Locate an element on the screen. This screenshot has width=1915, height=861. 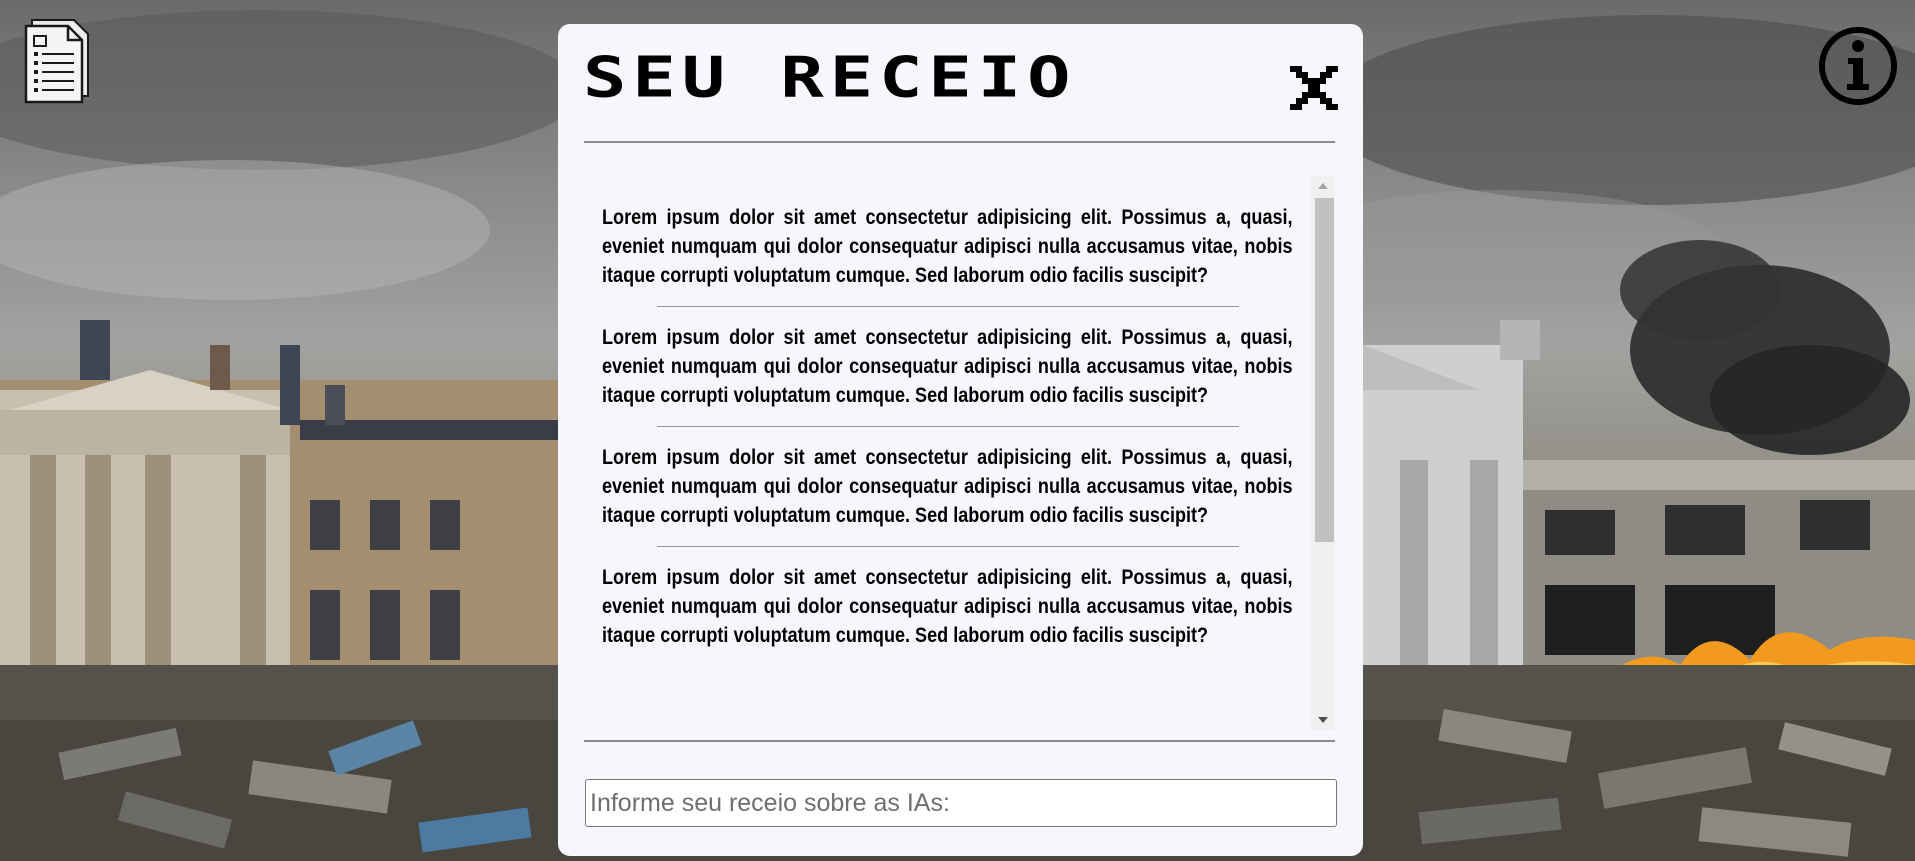
scroll-up-arrow-icon is located at coordinates (1323, 186).